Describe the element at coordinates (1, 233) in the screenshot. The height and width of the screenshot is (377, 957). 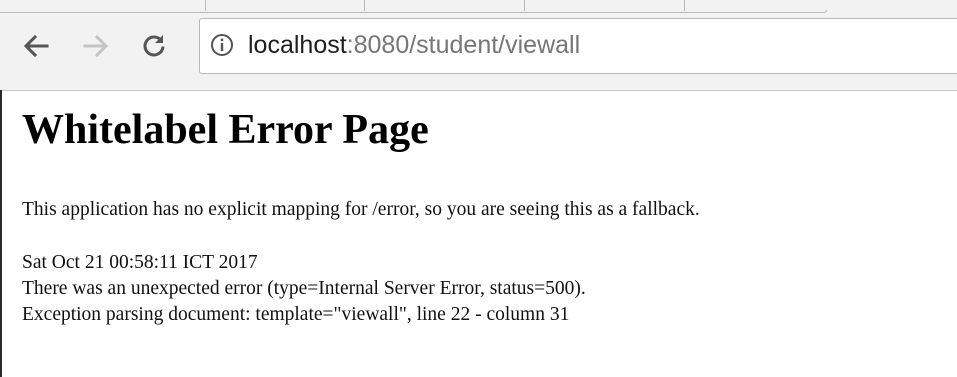
I see `window-edge` at that location.